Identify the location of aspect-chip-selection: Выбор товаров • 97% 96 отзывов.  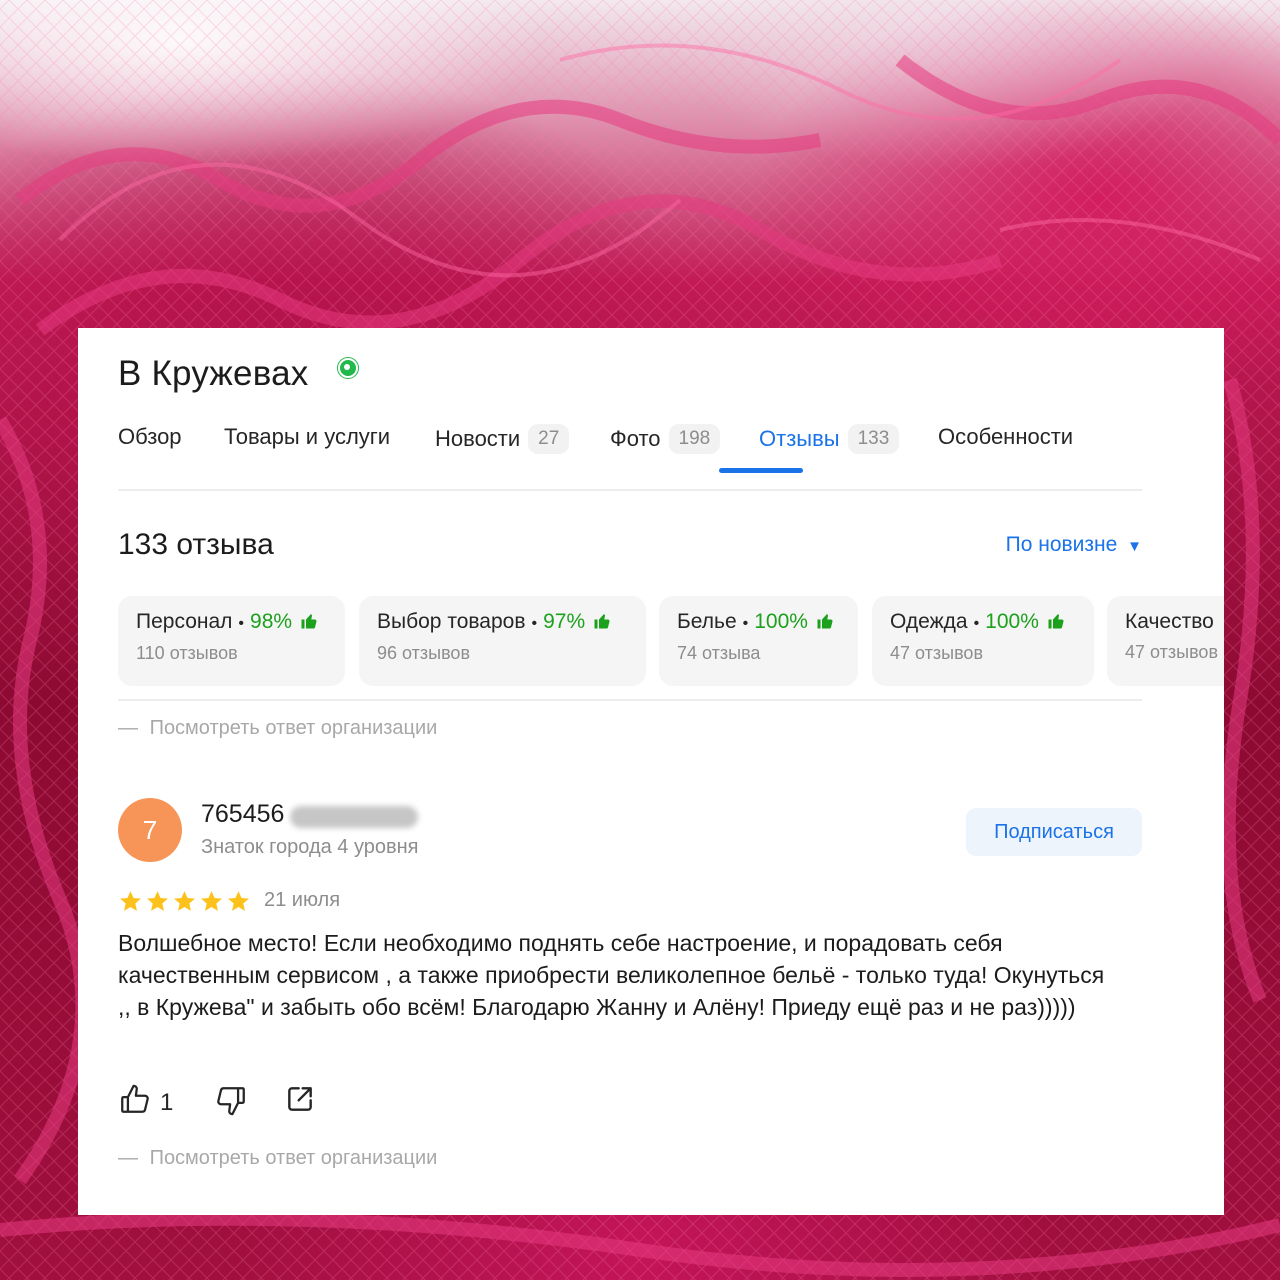
(502, 641).